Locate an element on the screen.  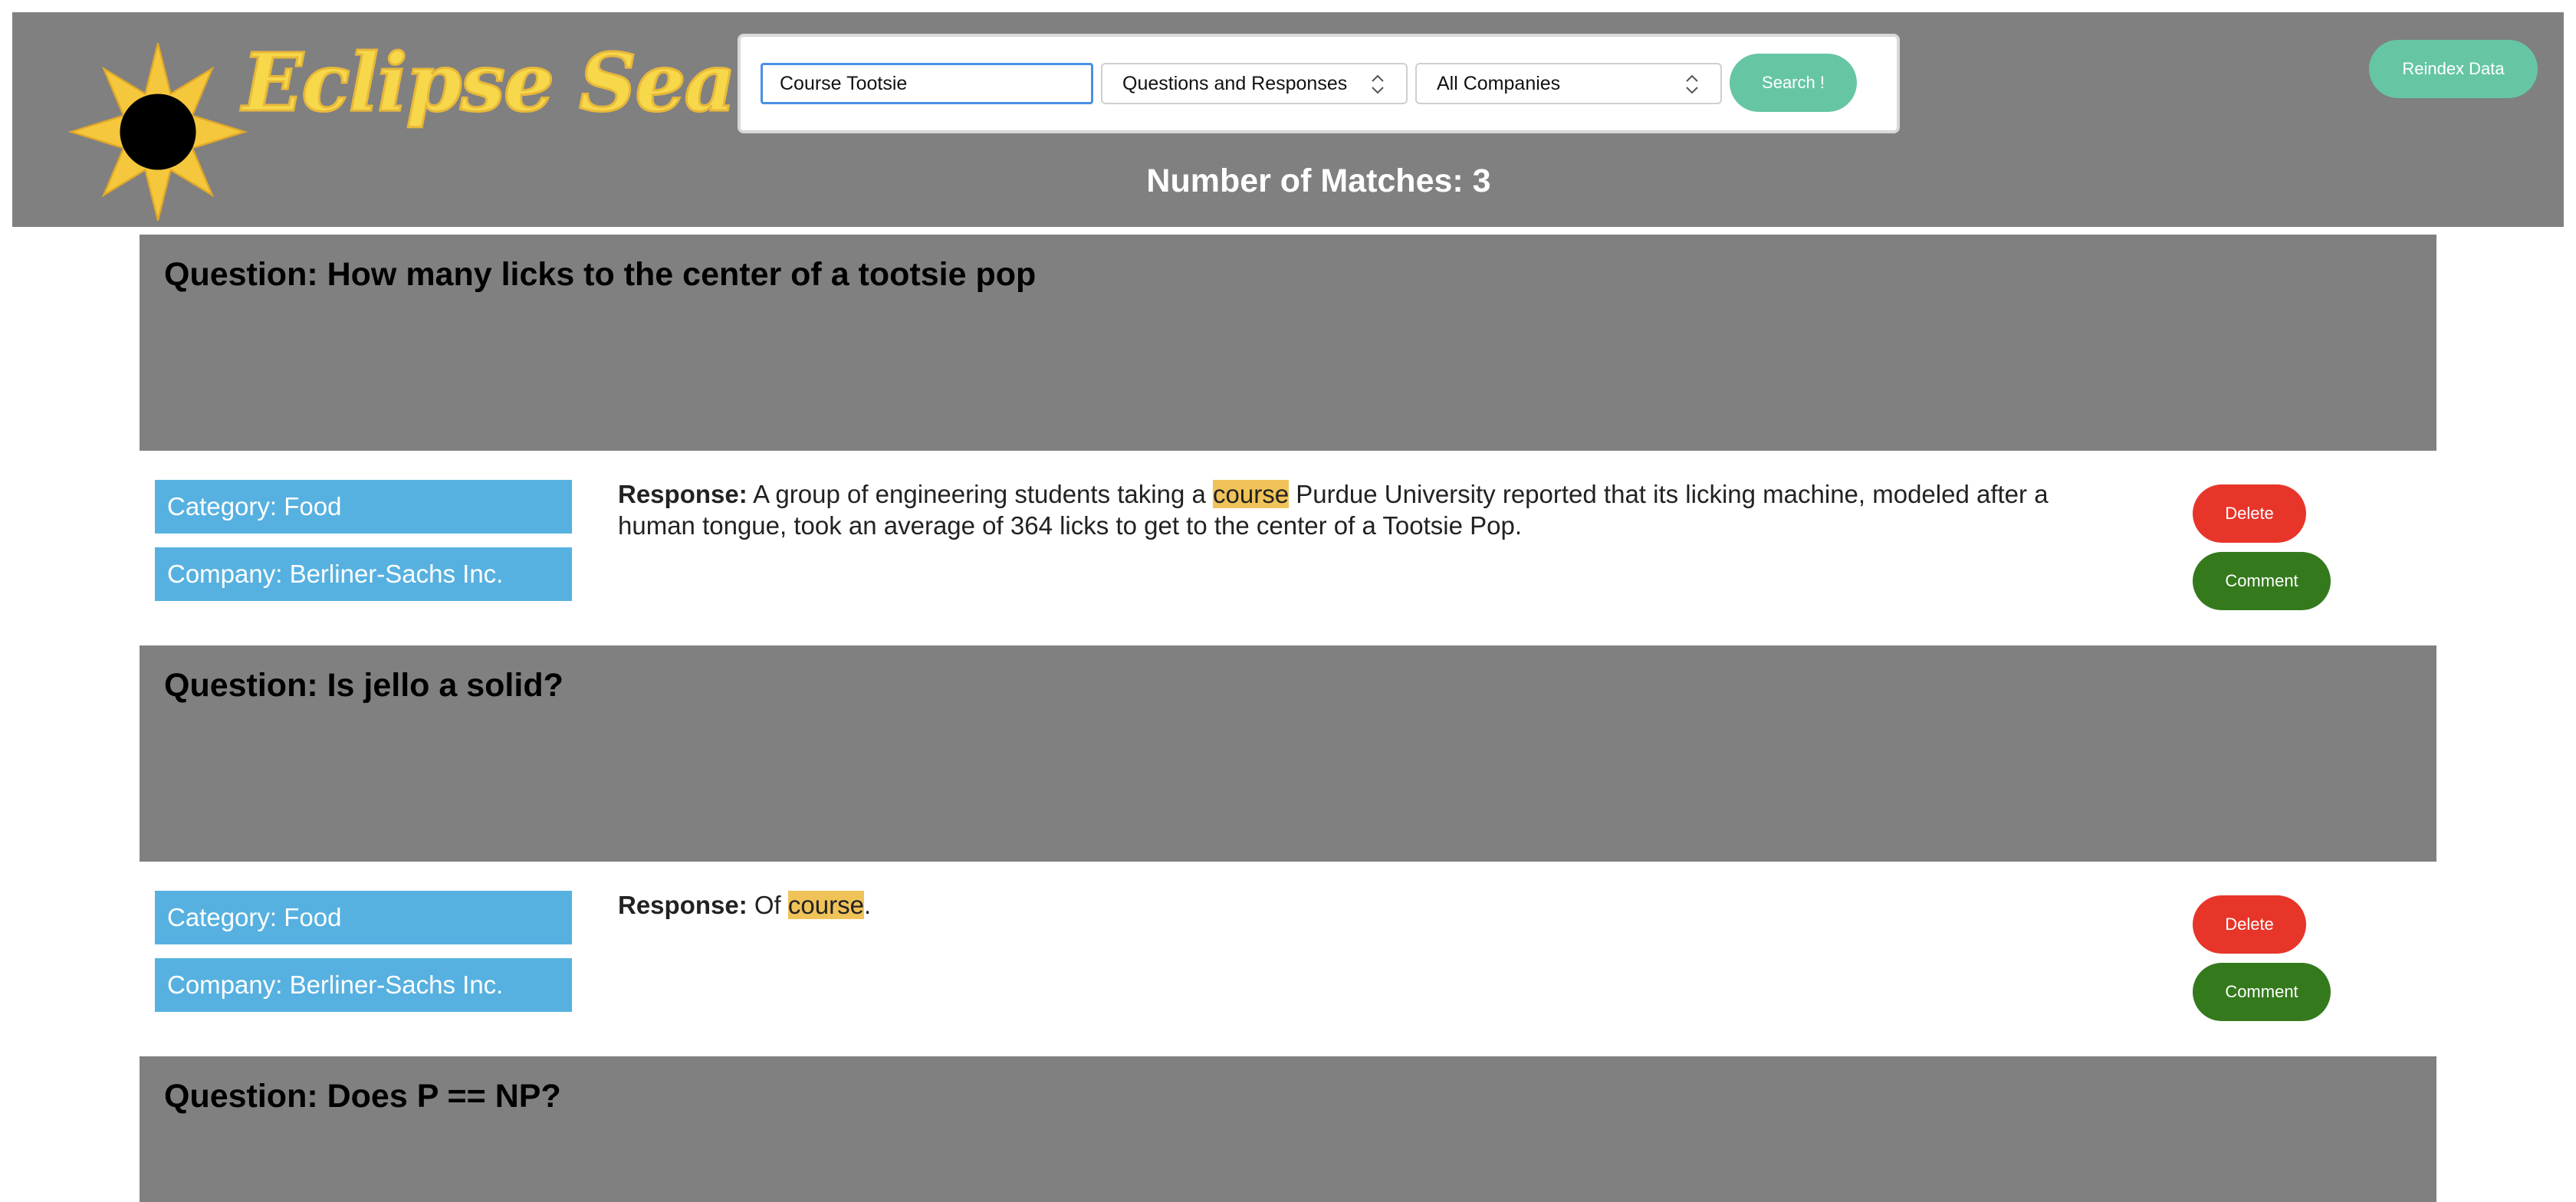
search-mode-value: Questions and Responses is located at coordinates (1235, 83).